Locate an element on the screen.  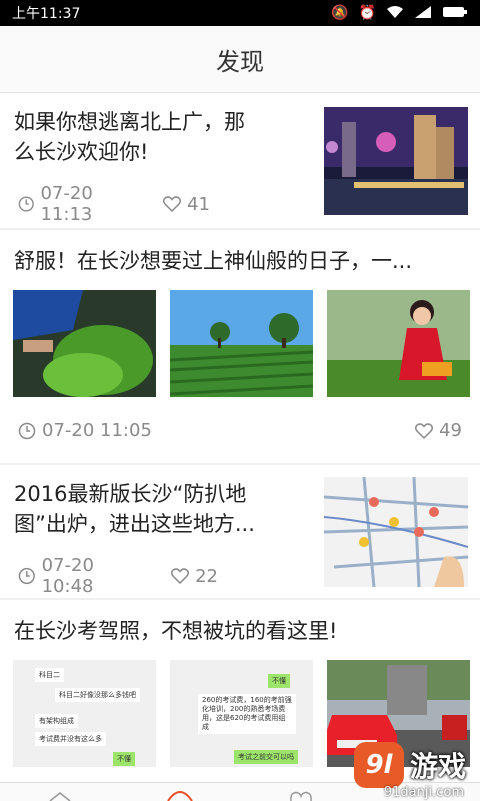
article-meta: 07-20 11:13 41 is located at coordinates (114, 204).